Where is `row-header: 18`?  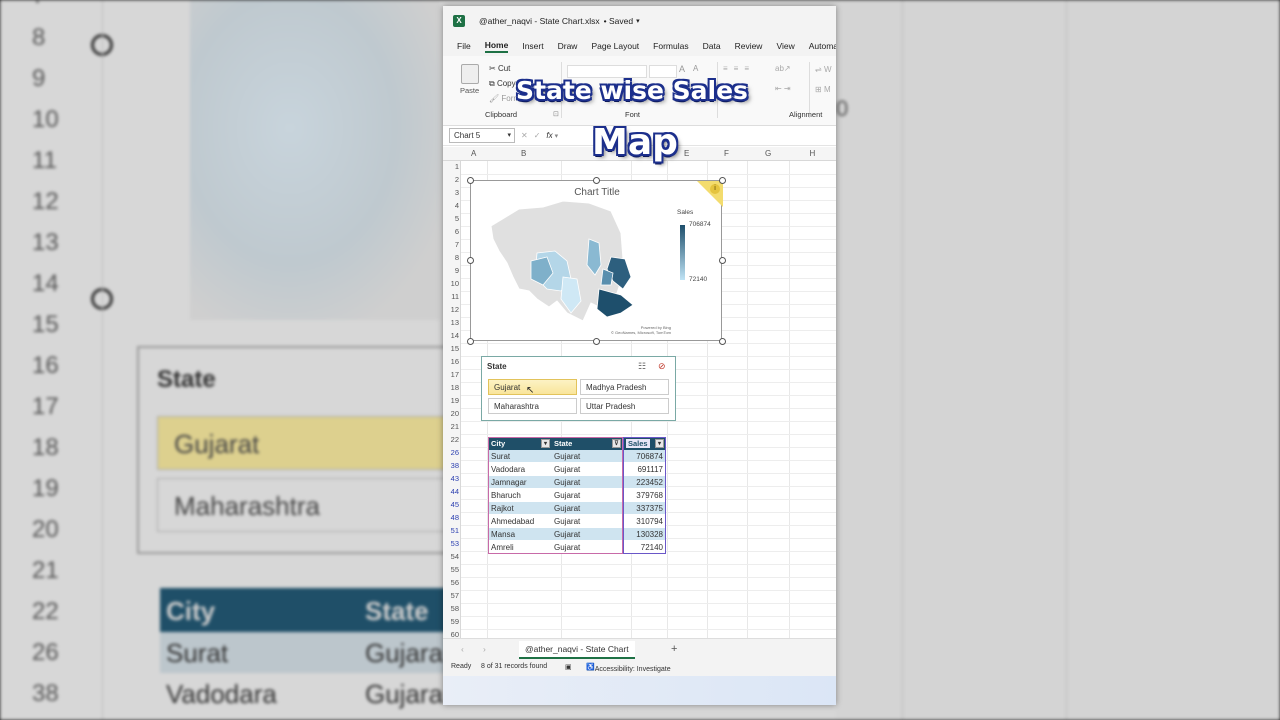 row-header: 18 is located at coordinates (451, 387).